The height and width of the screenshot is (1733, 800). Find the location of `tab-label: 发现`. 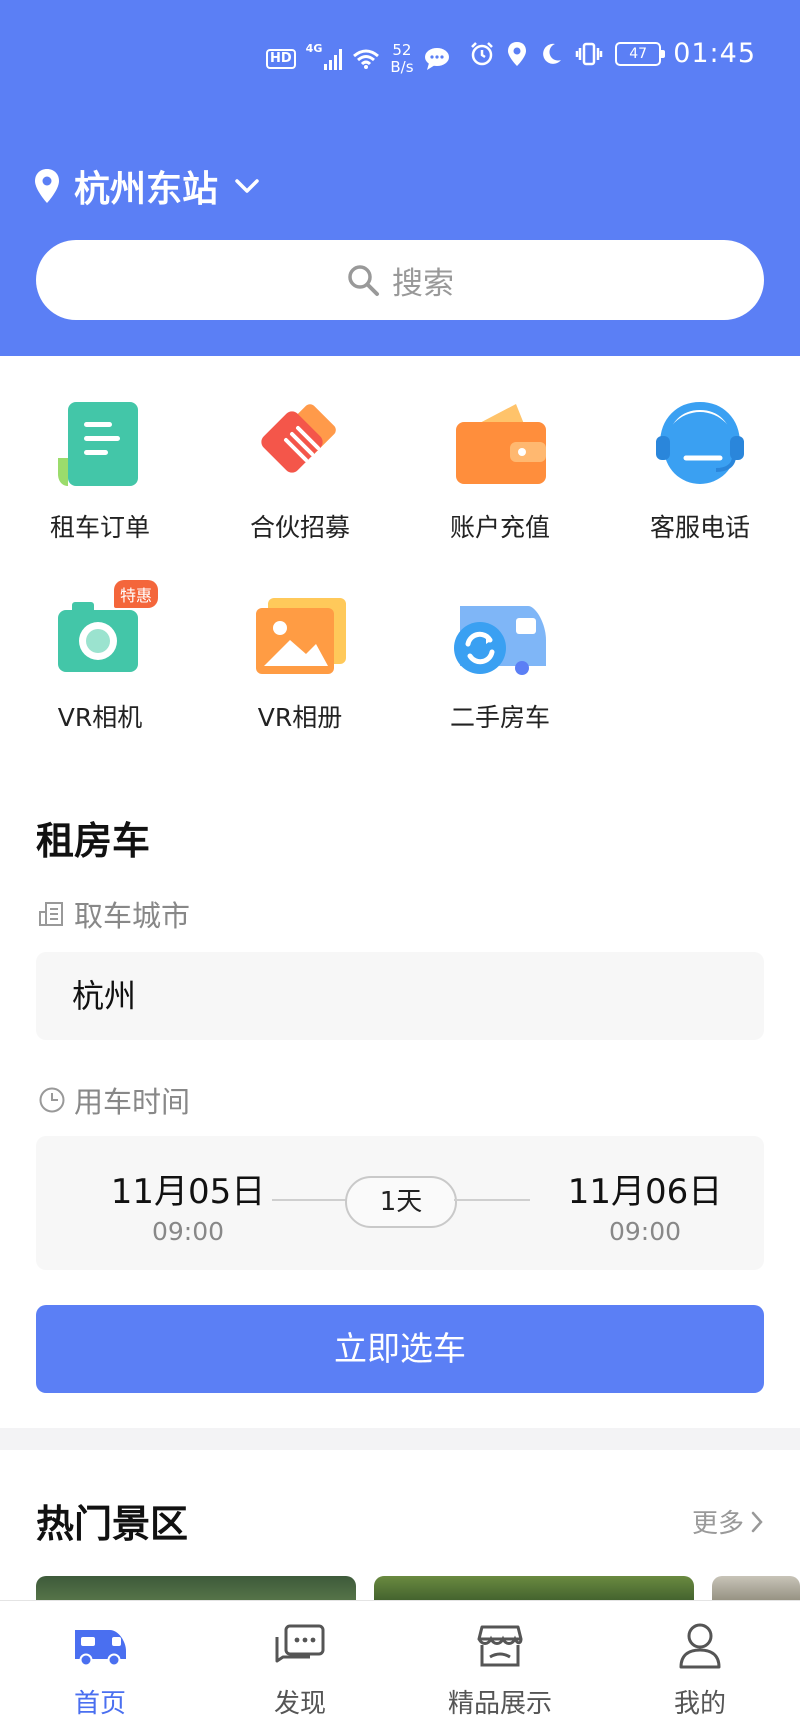

tab-label: 发现 is located at coordinates (299, 1704).